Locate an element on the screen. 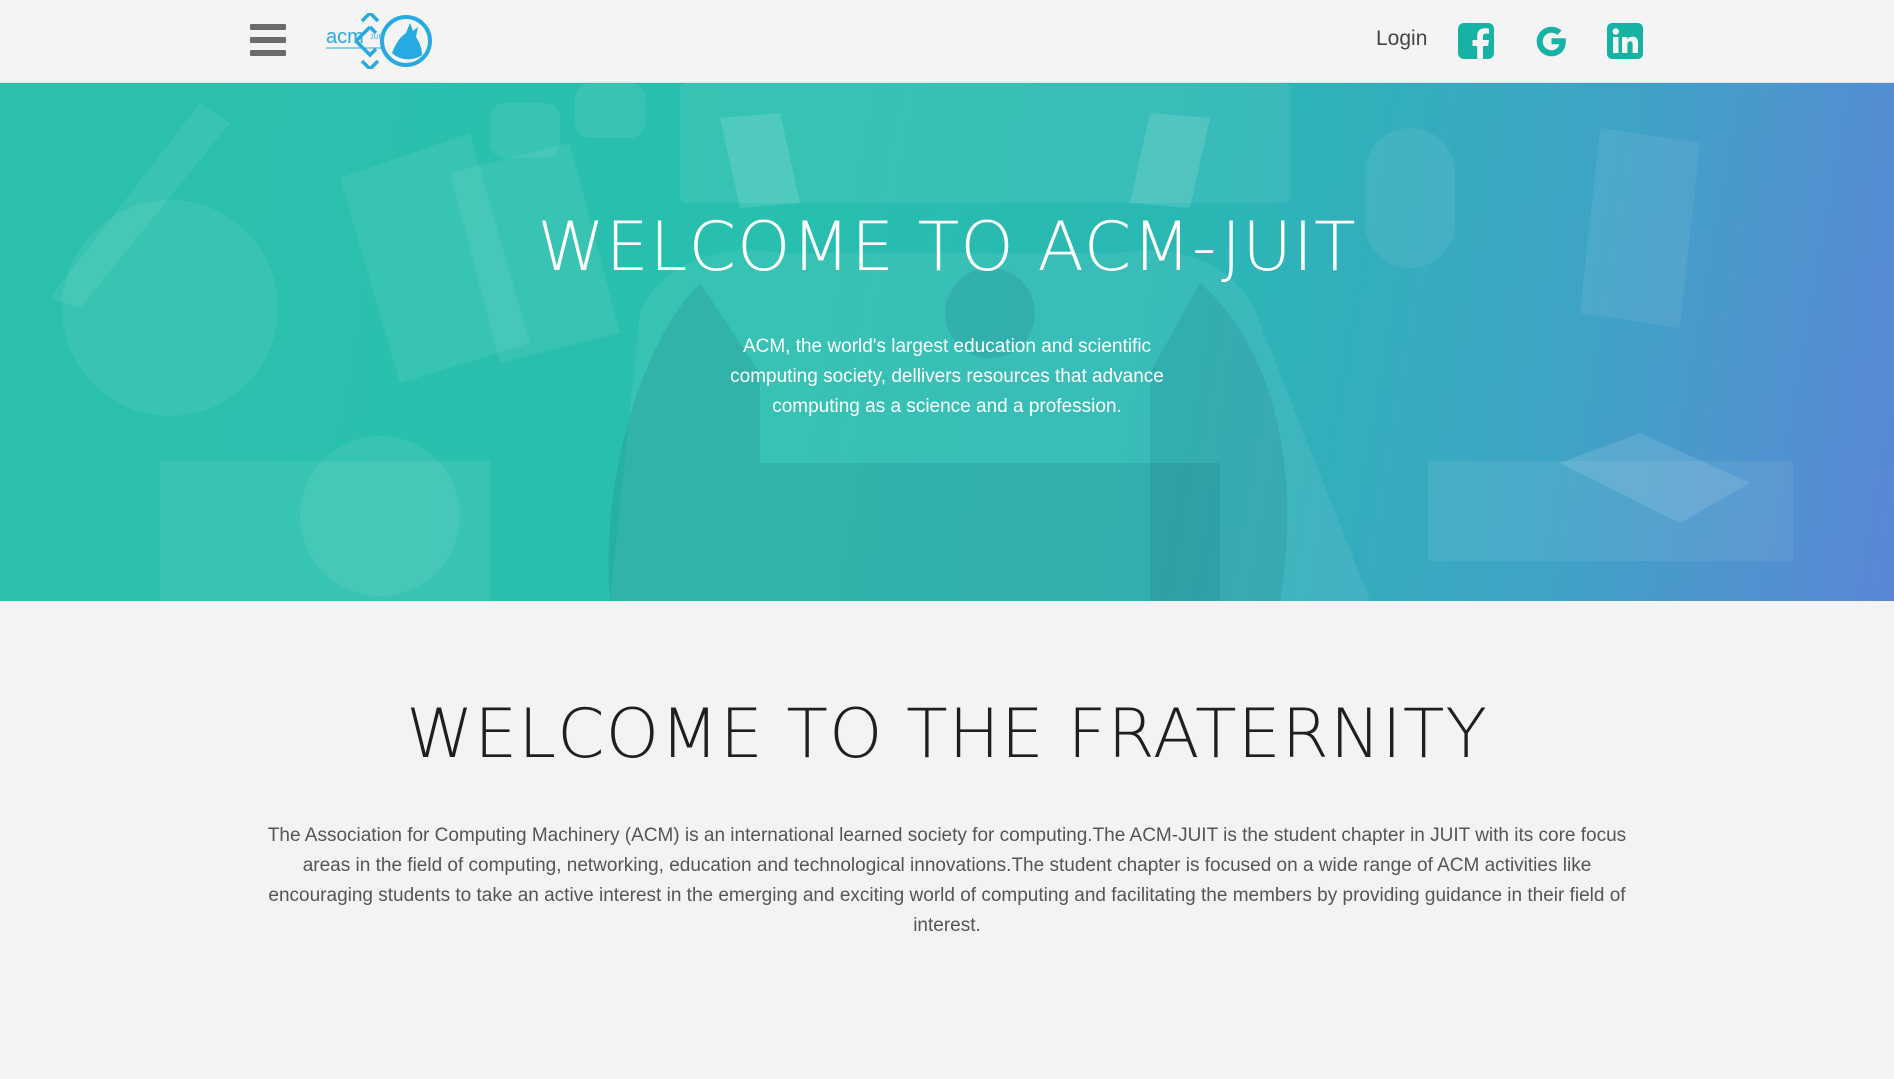 This screenshot has height=1079, width=1894. google-icon is located at coordinates (1551, 41).